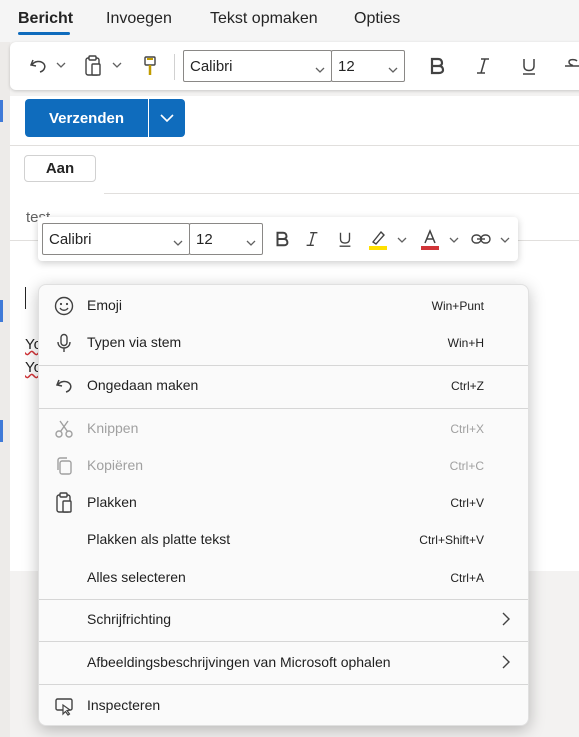  I want to click on menu-item-cut: Knippen Ctrl+X, so click(283, 428).